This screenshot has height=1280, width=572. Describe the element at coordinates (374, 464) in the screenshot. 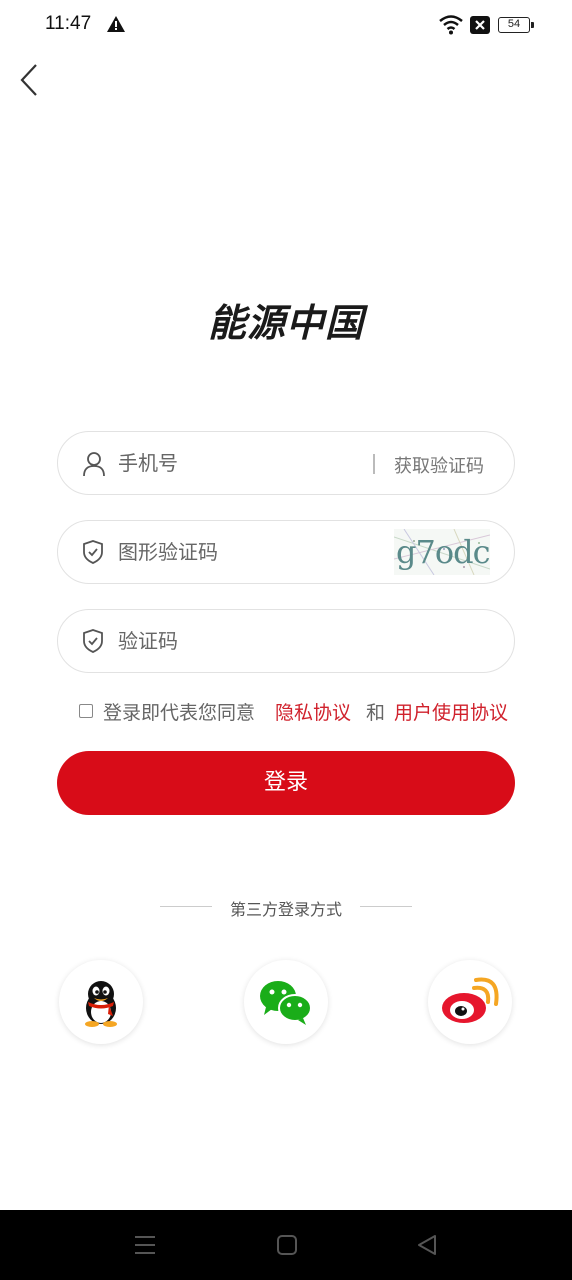

I see `field-divider` at that location.